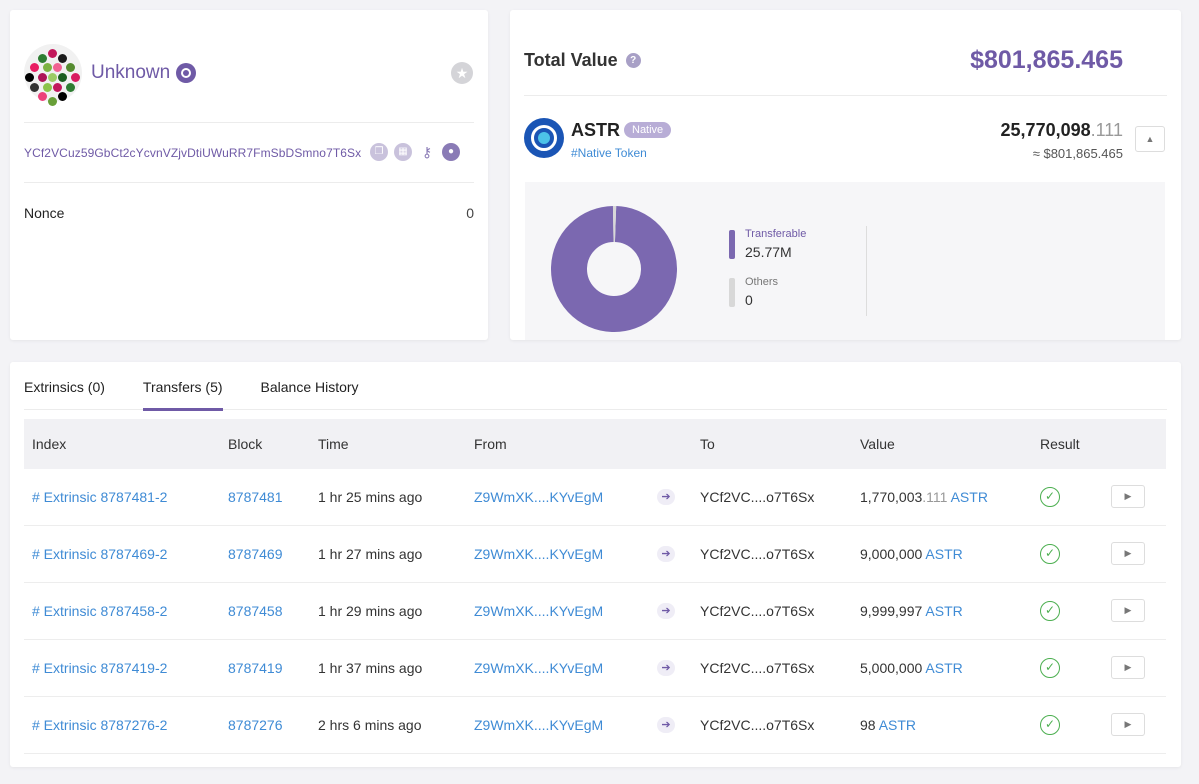  What do you see at coordinates (571, 60) in the screenshot?
I see `total-value-label: Total Value` at bounding box center [571, 60].